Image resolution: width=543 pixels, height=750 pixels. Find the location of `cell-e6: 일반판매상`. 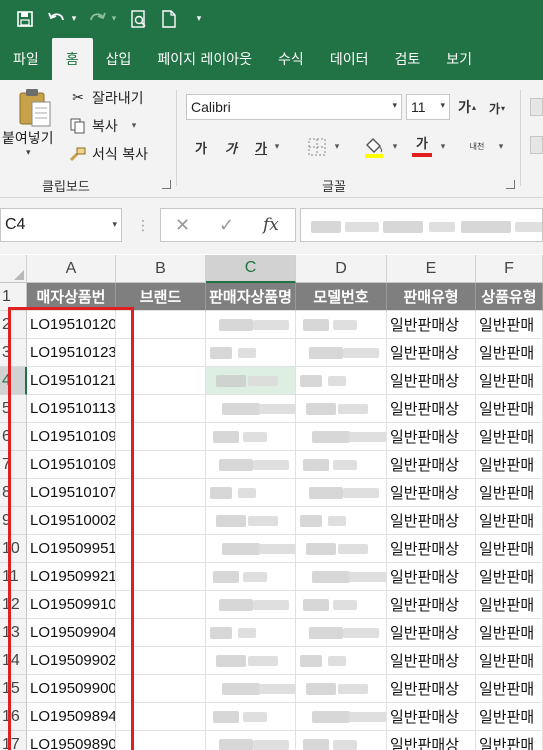

cell-e6: 일반판매상 is located at coordinates (431, 437).